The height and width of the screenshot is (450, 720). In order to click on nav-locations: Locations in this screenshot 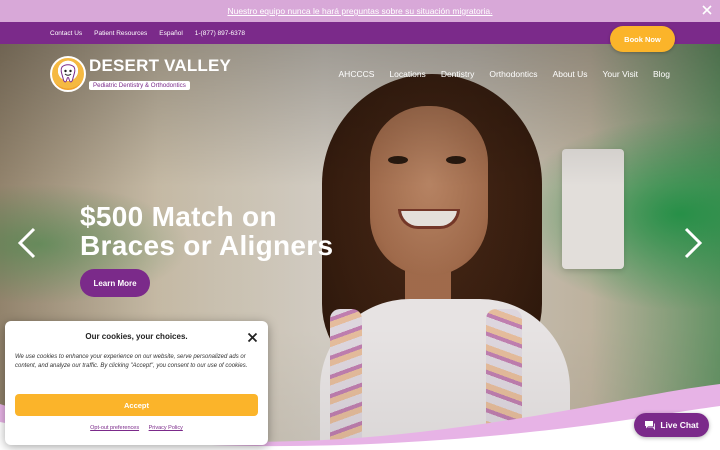, I will do `click(407, 74)`.